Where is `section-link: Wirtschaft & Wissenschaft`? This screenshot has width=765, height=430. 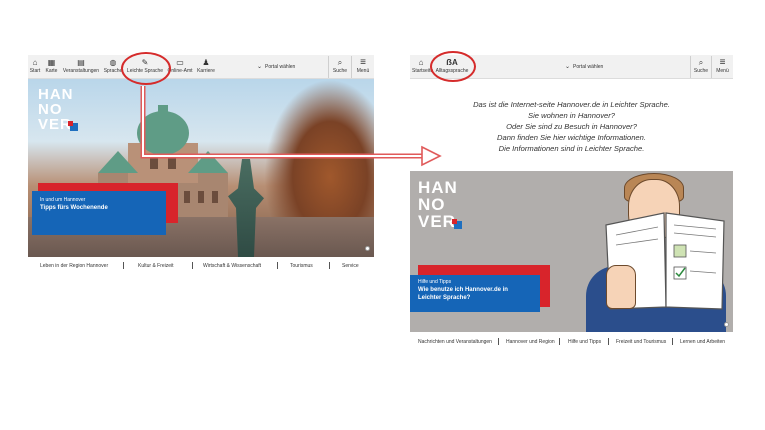
section-link: Wirtschaft & Wissenschaft is located at coordinates (232, 266).